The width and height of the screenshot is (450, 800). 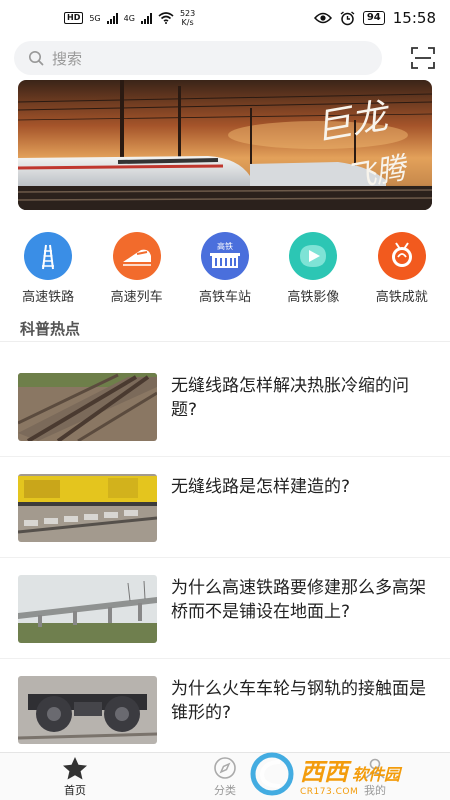 I want to click on category-label: 高铁成就, so click(x=401, y=297).